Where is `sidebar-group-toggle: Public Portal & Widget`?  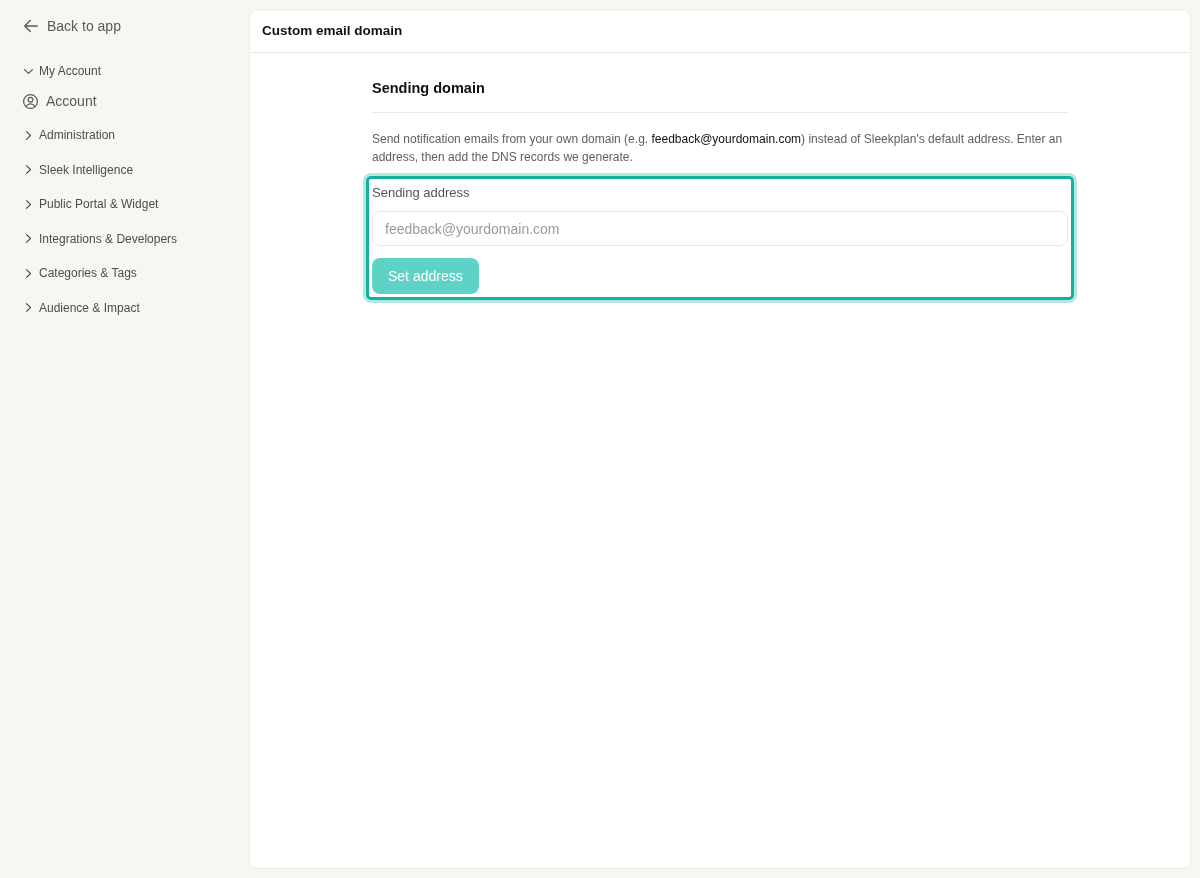
sidebar-group-toggle: Public Portal & Widget is located at coordinates (91, 204).